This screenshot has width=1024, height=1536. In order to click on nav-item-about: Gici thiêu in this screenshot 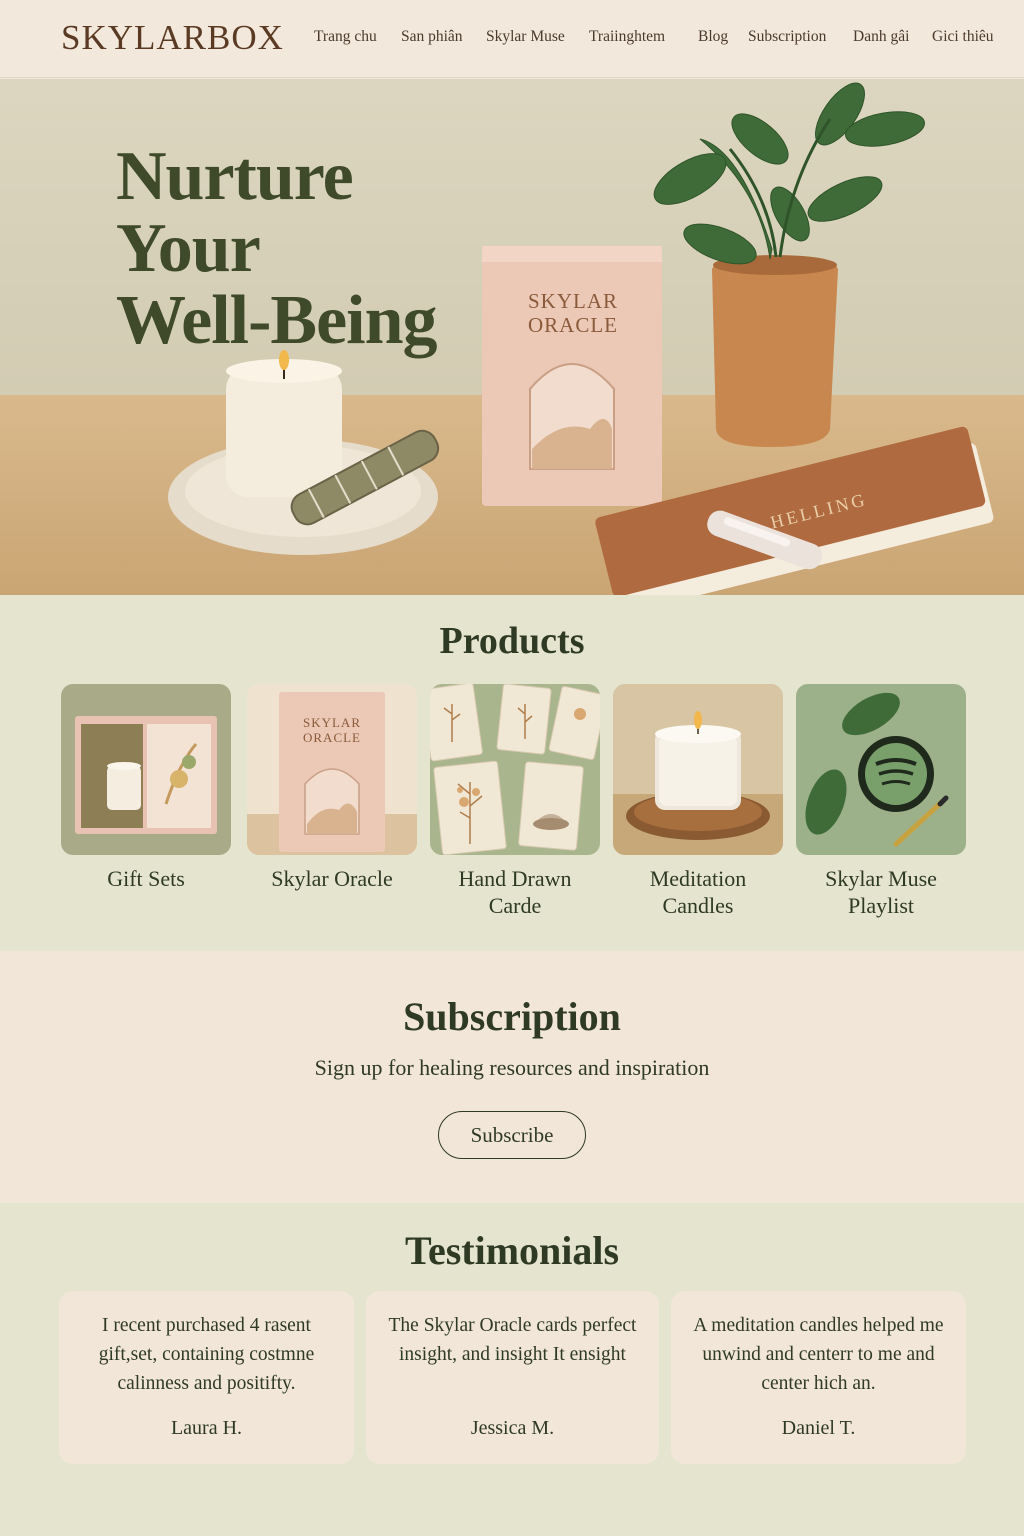, I will do `click(963, 37)`.